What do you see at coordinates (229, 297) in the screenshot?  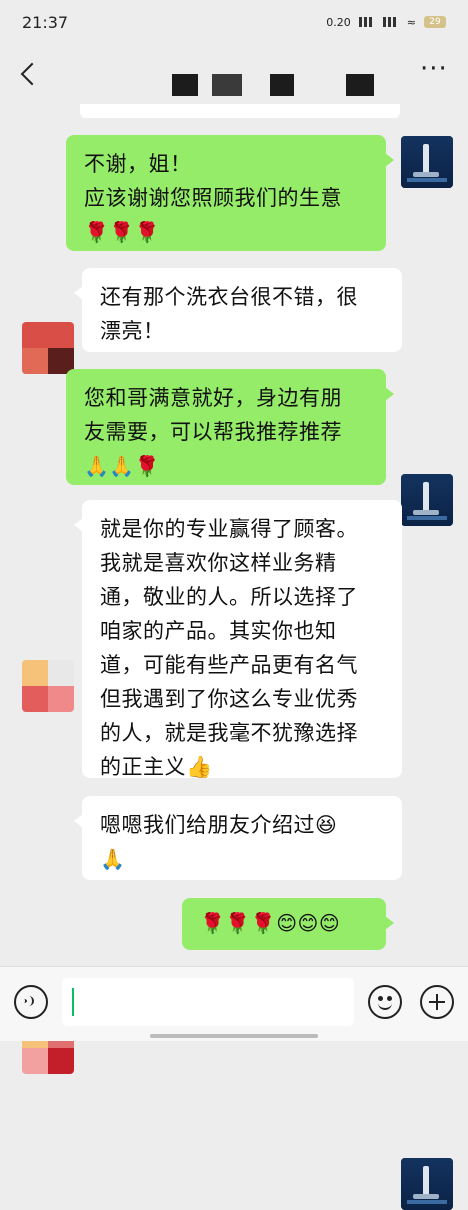 I see `message-text: 还有那个洗衣台很不错，很` at bounding box center [229, 297].